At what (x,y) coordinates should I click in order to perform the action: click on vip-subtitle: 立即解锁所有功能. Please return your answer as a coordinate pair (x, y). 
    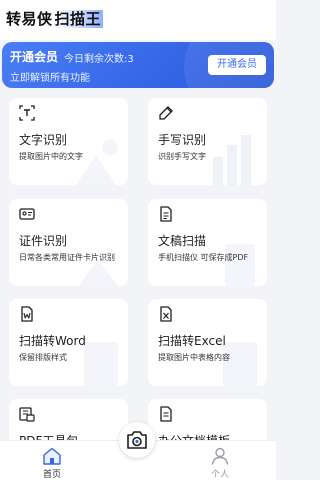
    Looking at the image, I should click on (50, 78).